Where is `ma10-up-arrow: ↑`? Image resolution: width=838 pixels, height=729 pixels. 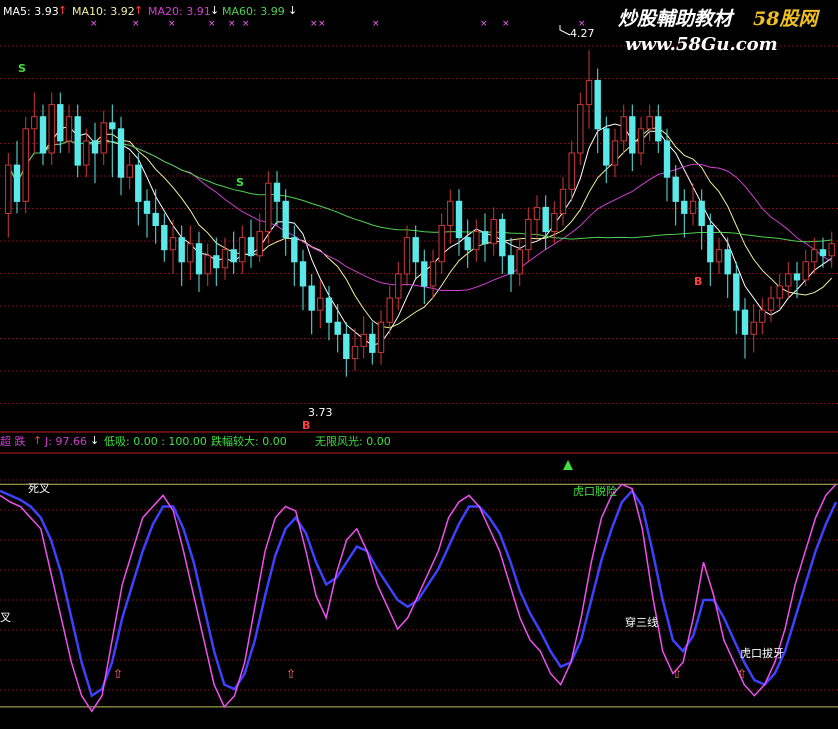
ma10-up-arrow: ↑ is located at coordinates (138, 10).